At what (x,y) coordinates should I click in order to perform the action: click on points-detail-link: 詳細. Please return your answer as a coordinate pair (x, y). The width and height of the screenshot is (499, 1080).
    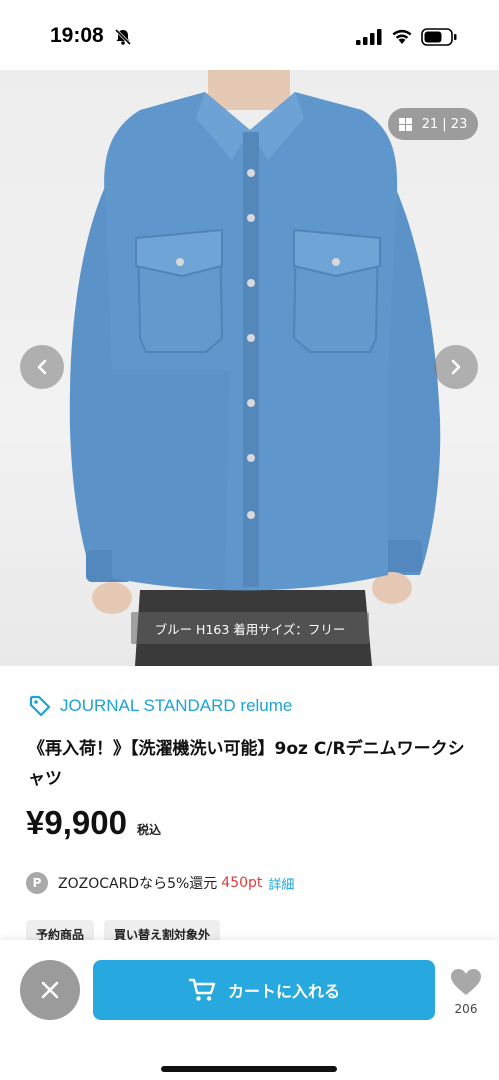
    Looking at the image, I should click on (281, 883).